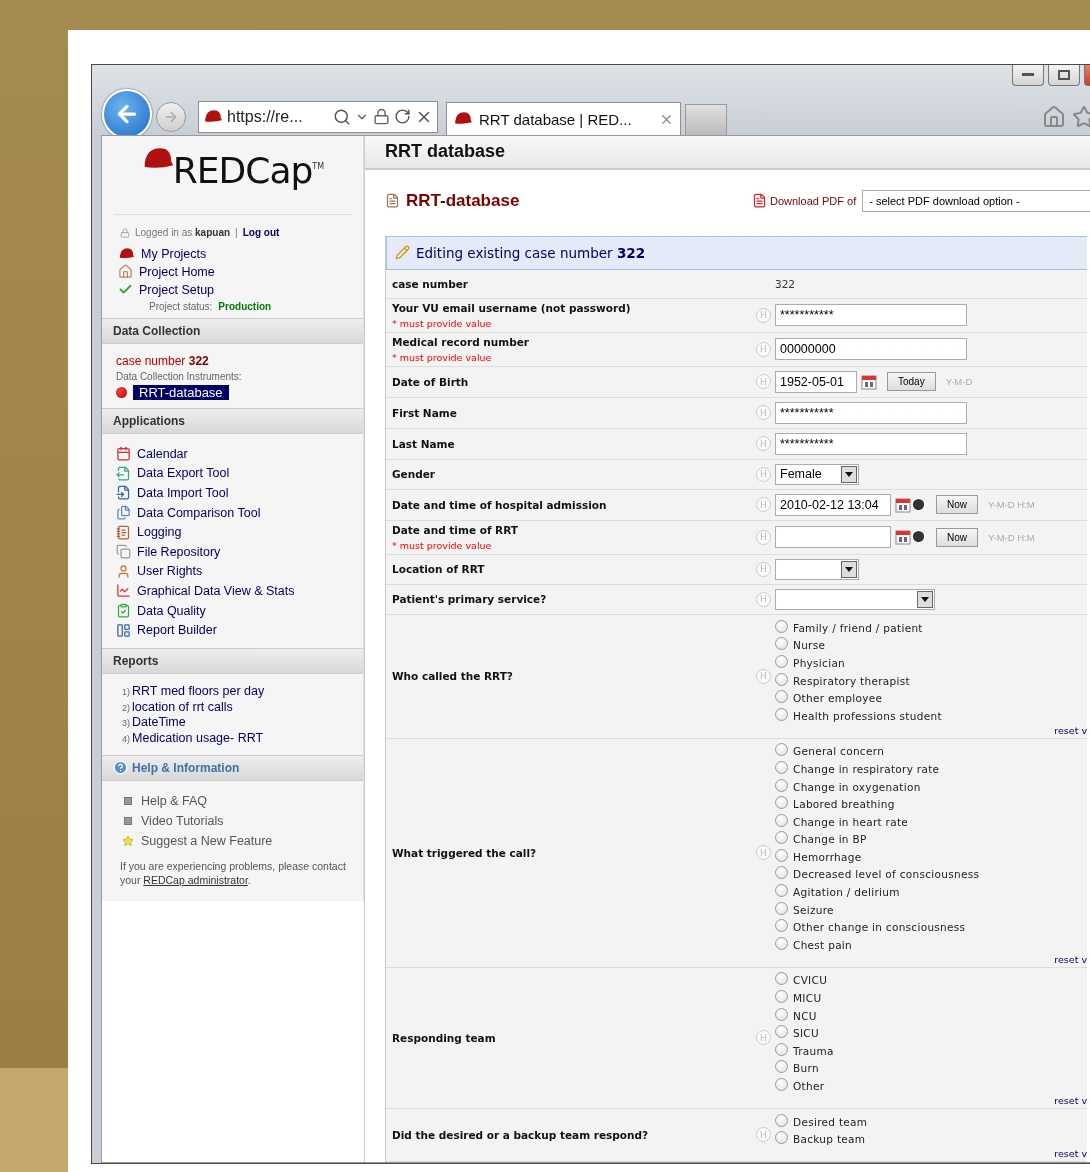 The image size is (1090, 1172). I want to click on field-label: Your VU email username (not password), so click(512, 307).